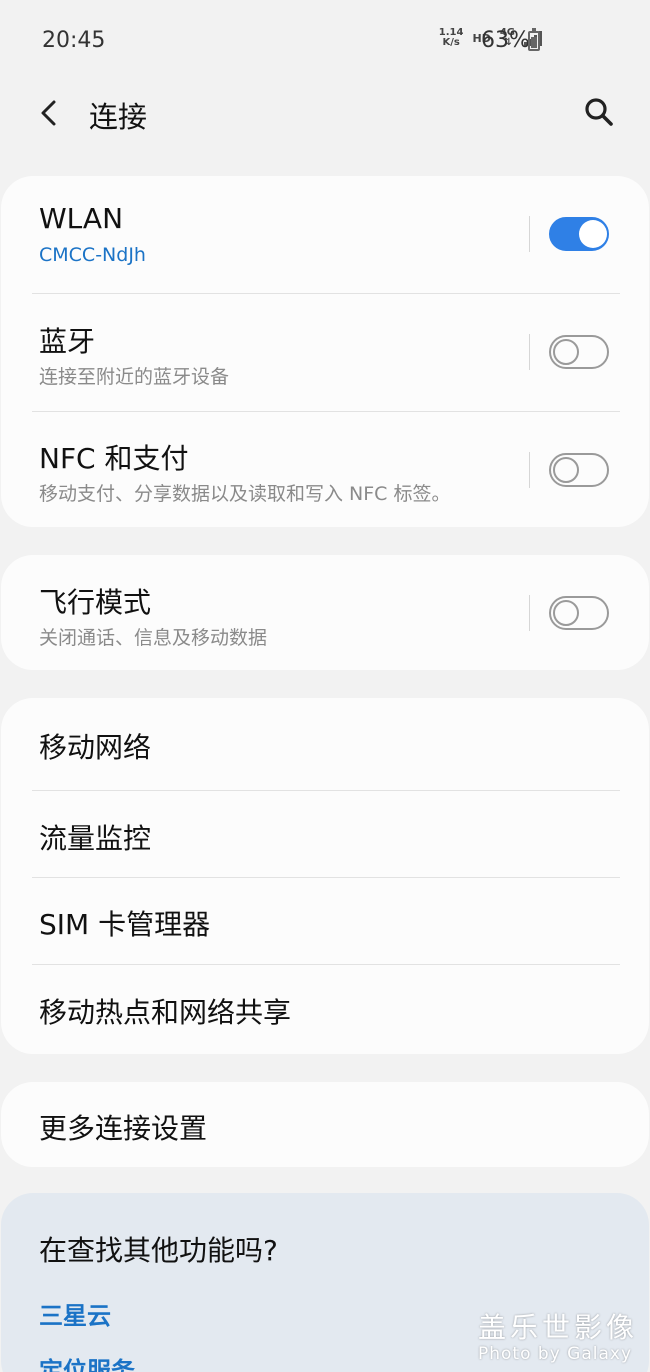 The image size is (650, 1372). Describe the element at coordinates (158, 1250) in the screenshot. I see `suggestions-title: 在查找其他功能吗?` at that location.